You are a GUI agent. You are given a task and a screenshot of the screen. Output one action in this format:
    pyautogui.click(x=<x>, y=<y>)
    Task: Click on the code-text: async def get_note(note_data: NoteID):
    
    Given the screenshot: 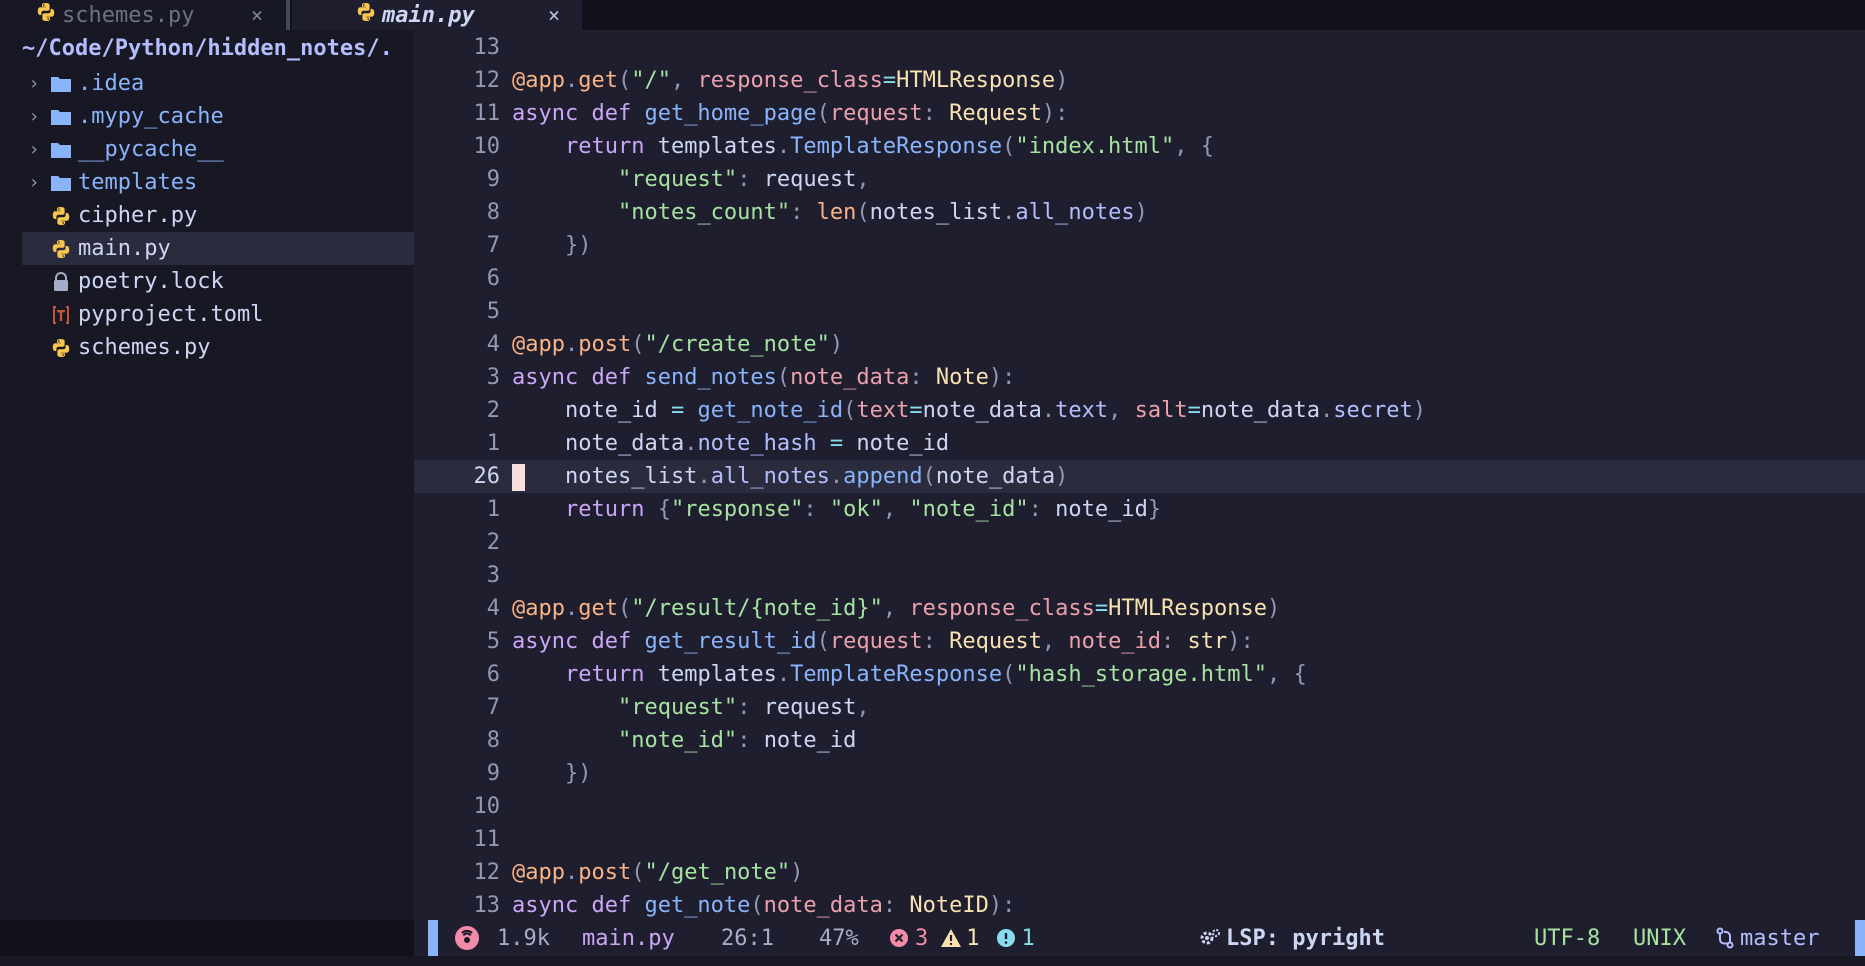 What is the action you would take?
    pyautogui.click(x=764, y=905)
    